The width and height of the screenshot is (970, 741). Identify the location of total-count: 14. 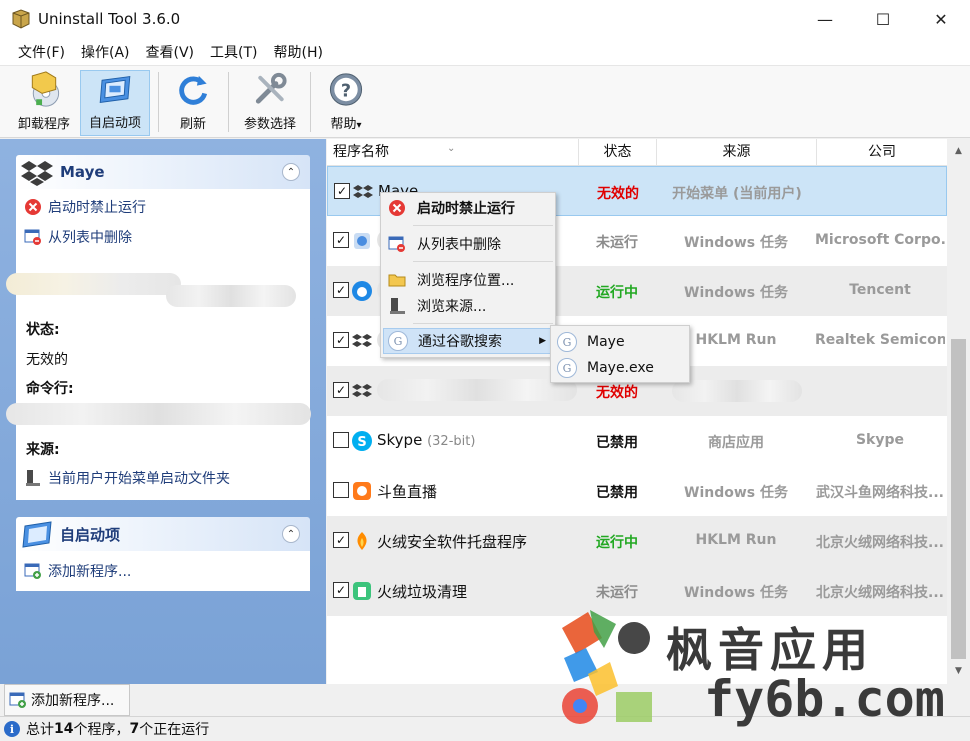
(64, 729).